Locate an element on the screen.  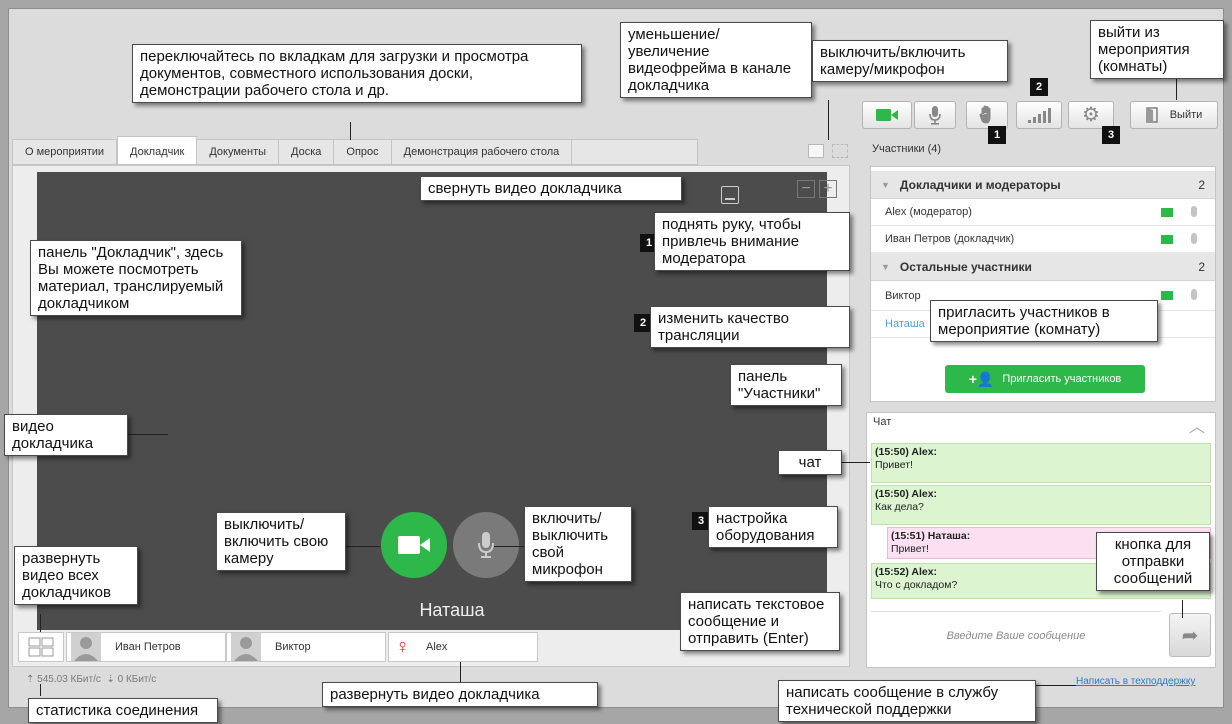
quality-button is located at coordinates (1039, 115).